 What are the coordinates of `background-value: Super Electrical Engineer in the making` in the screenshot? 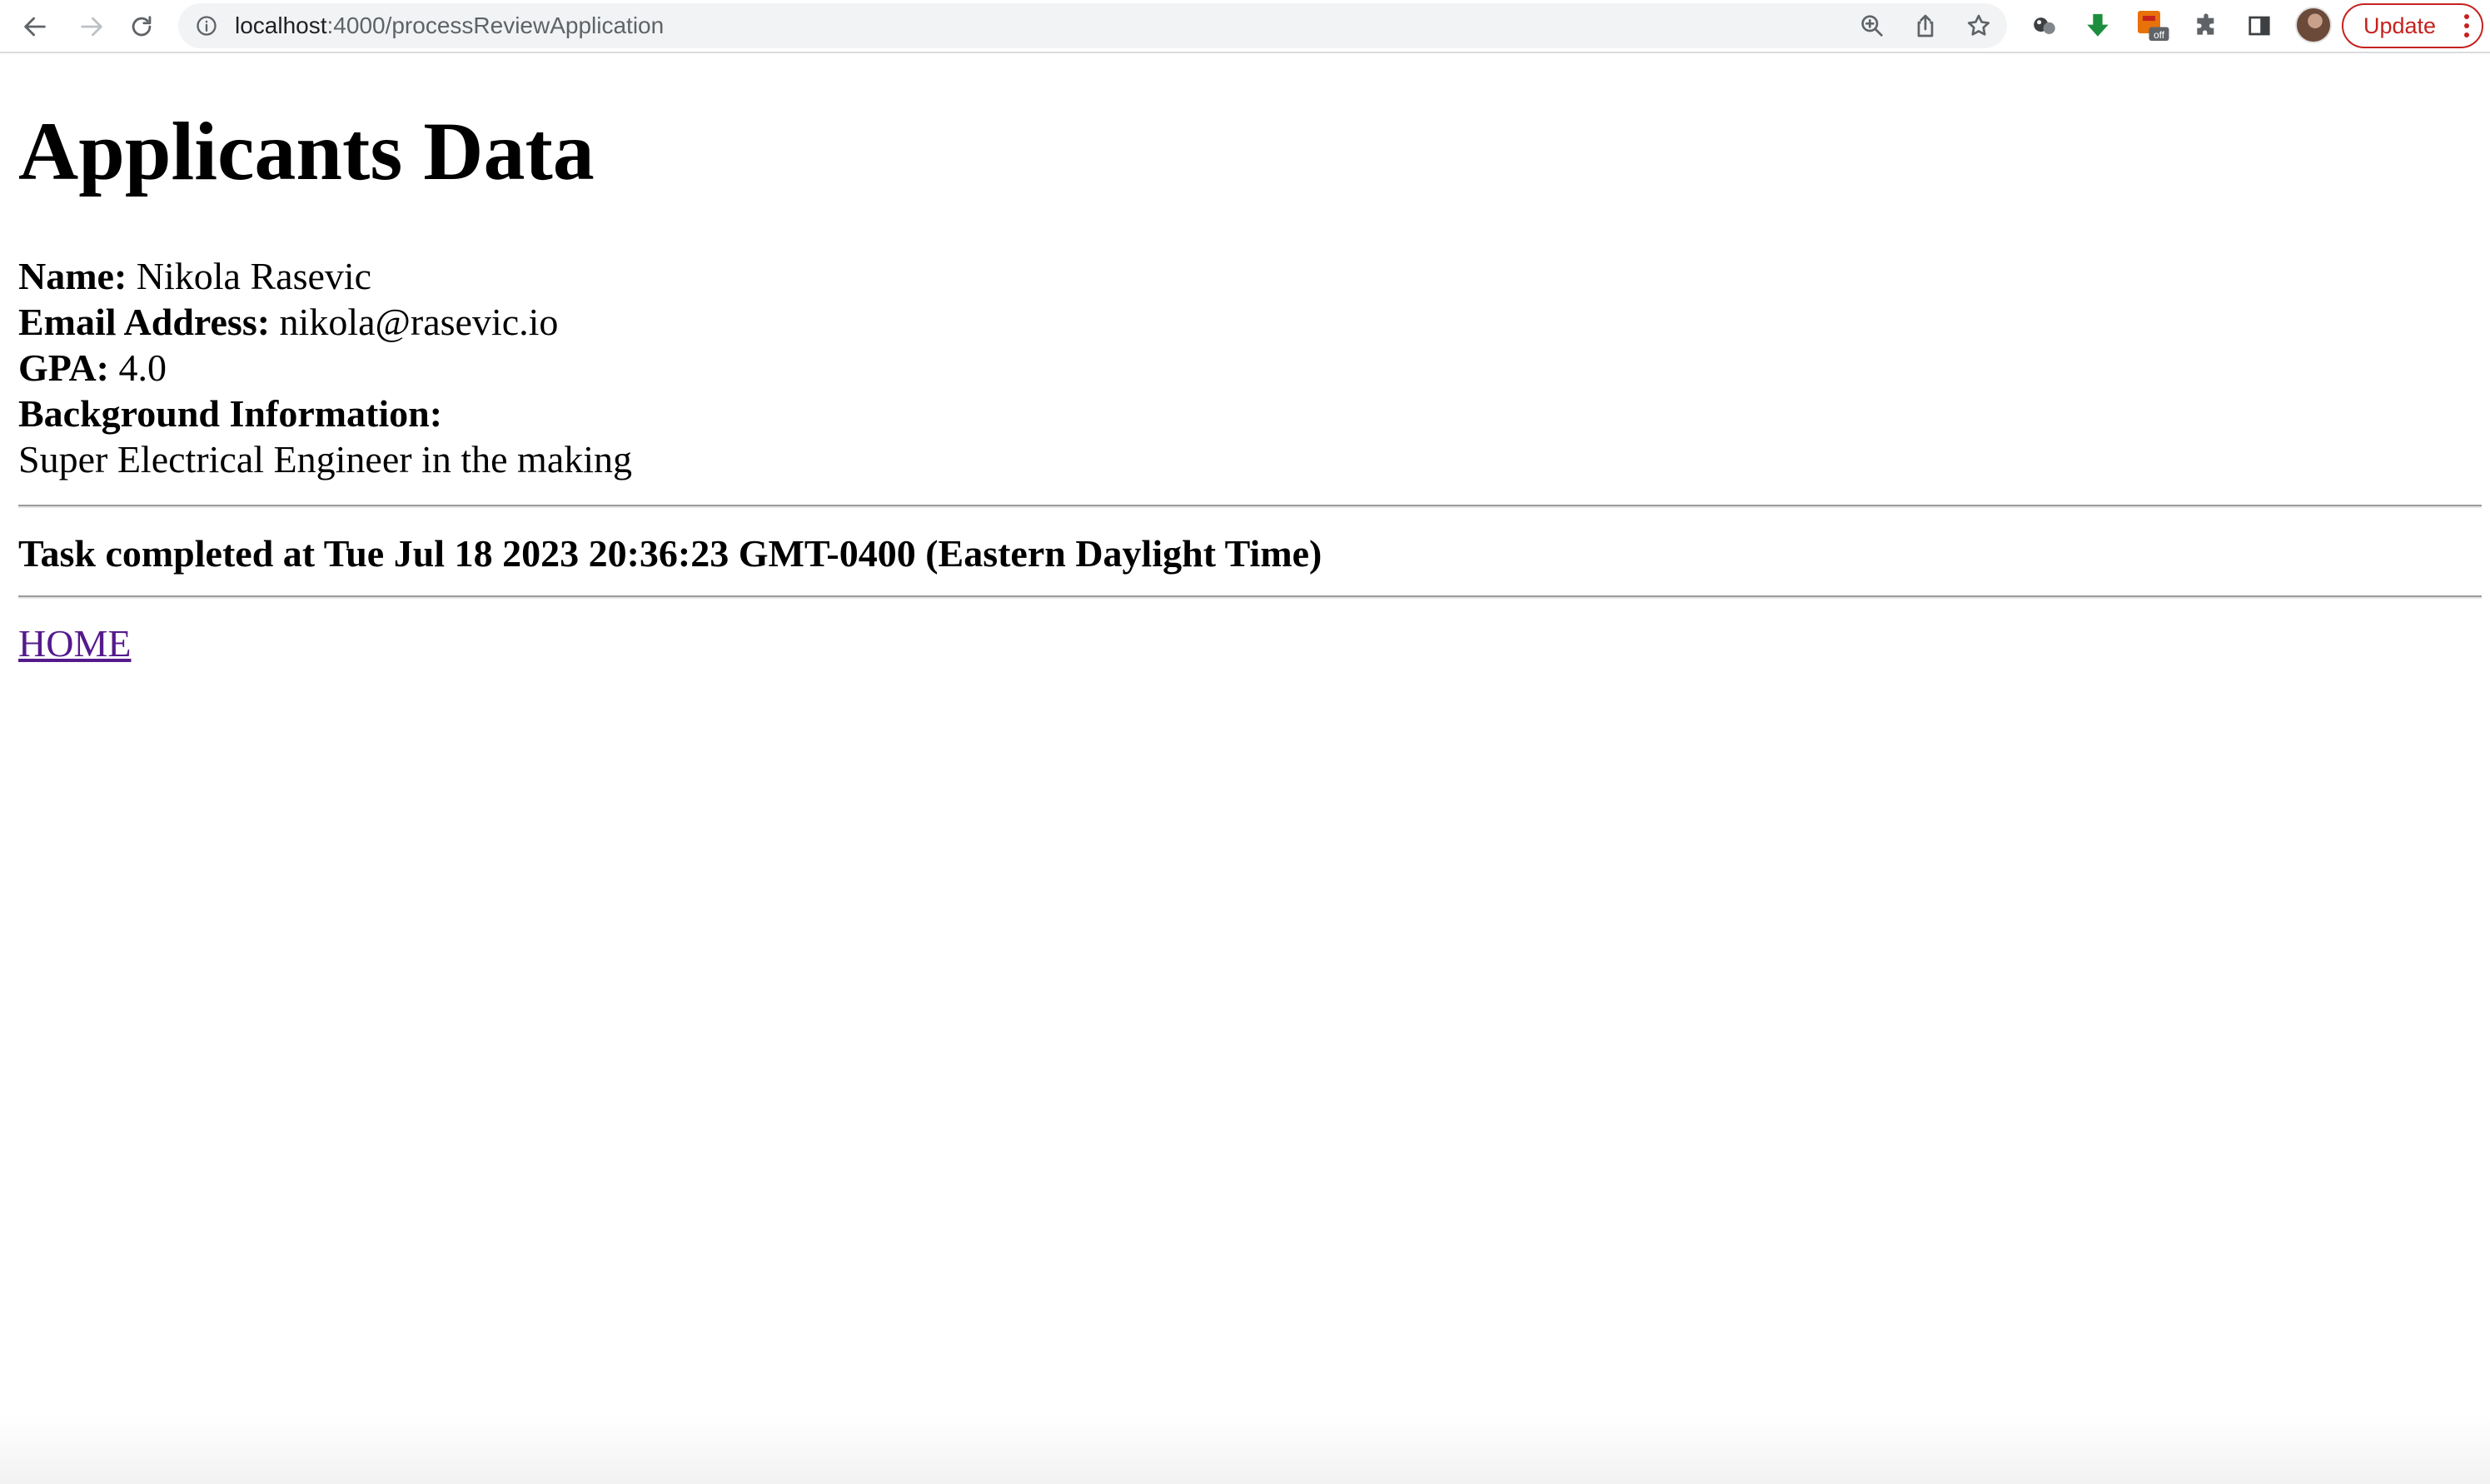 It's located at (325, 459).